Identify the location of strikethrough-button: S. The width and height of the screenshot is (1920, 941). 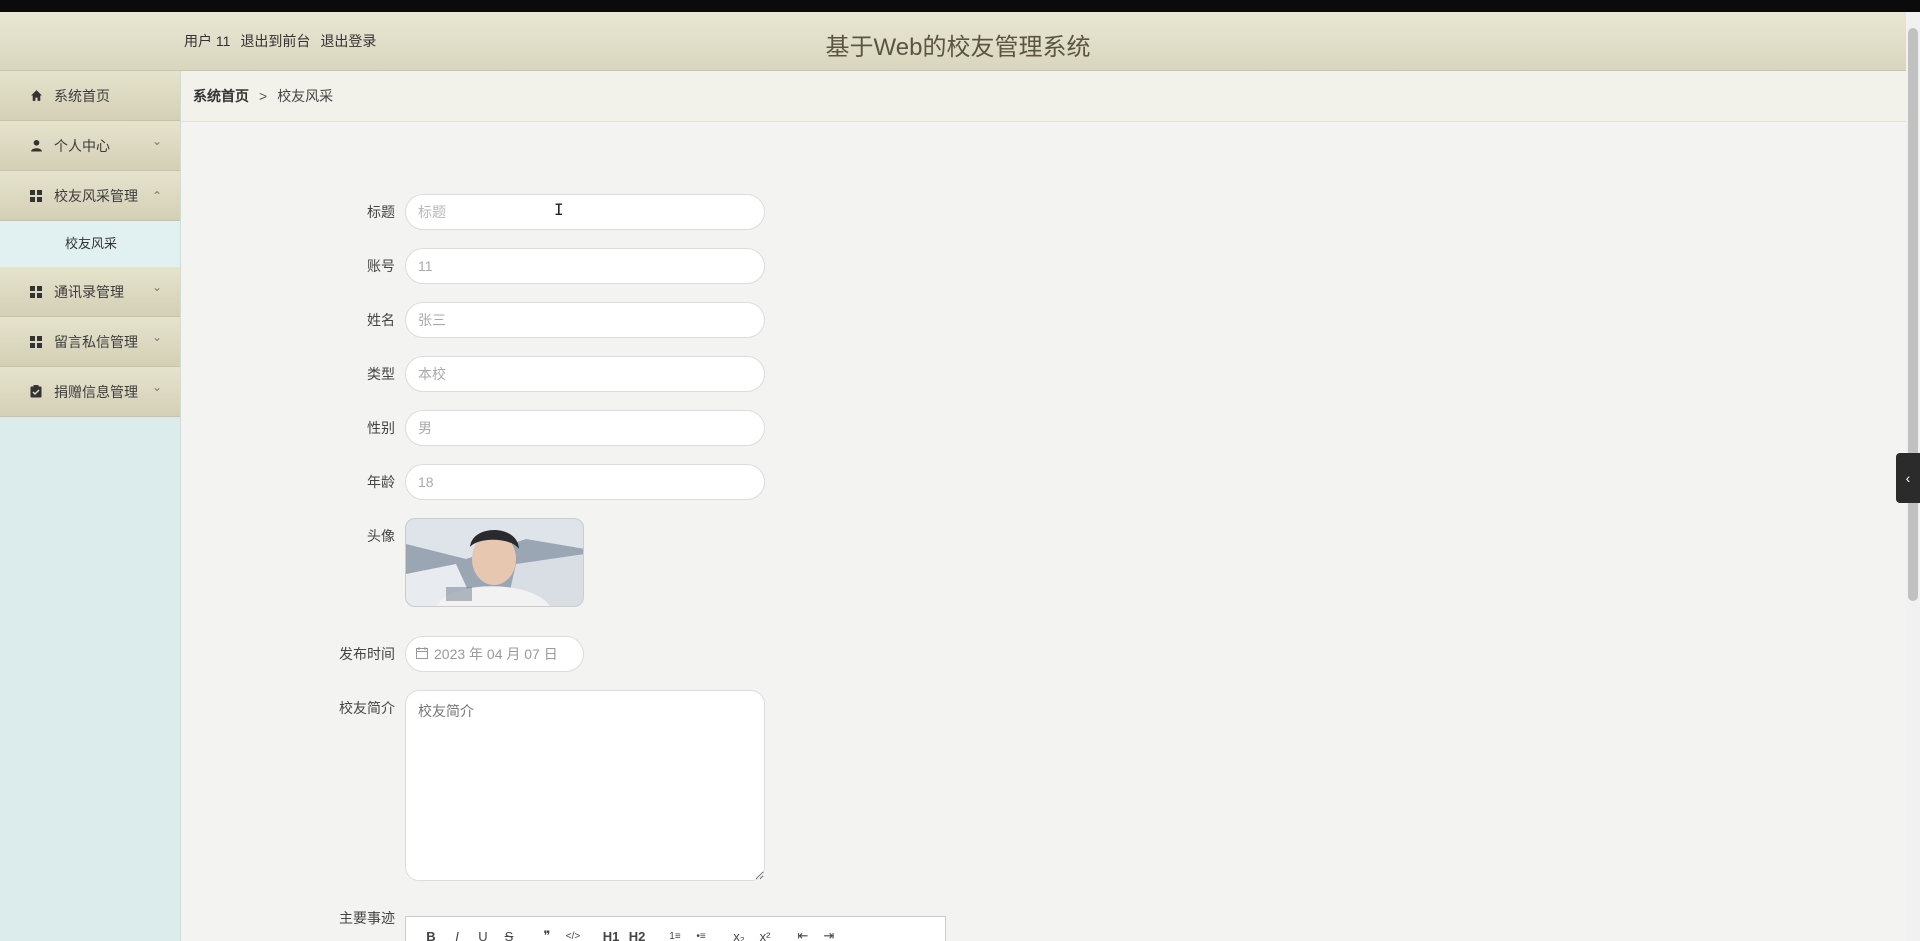
(509, 932).